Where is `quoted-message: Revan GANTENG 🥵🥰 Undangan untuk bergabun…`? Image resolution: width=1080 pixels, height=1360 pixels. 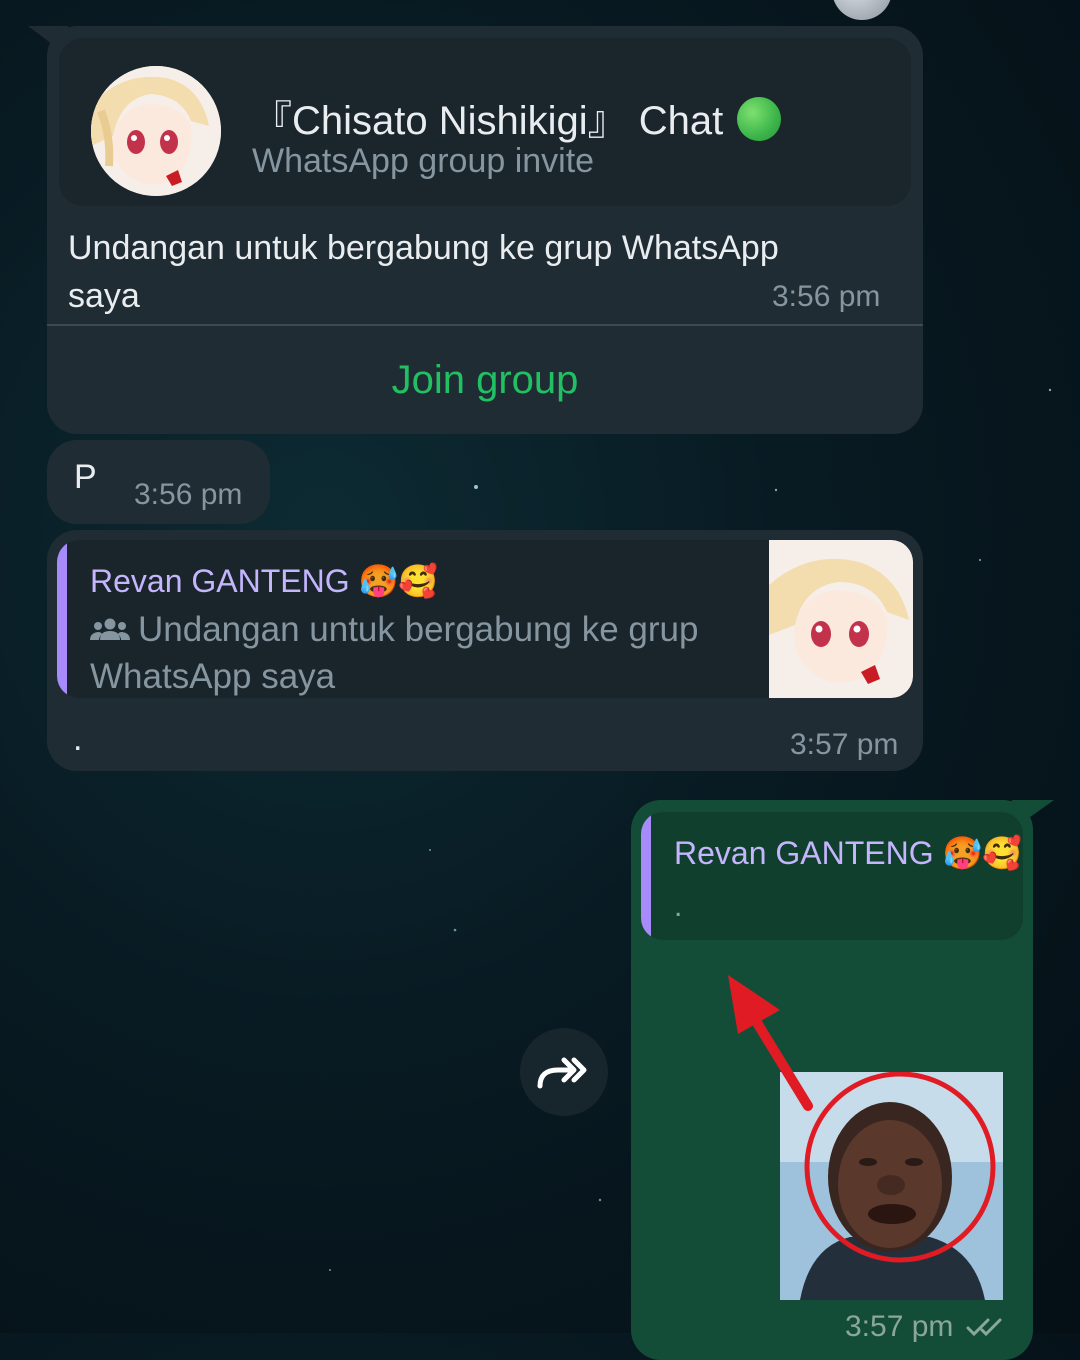
quoted-message: Revan GANTENG 🥵🥰 Undangan untuk bergabun… is located at coordinates (485, 619).